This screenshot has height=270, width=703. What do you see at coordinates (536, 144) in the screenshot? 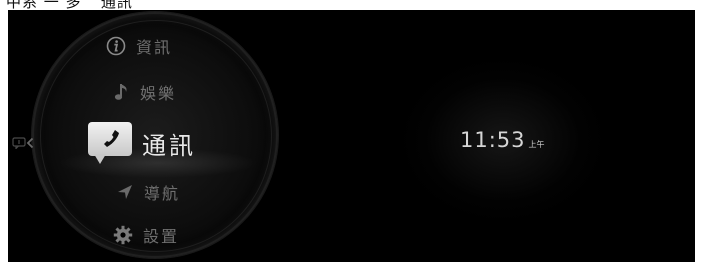
I see `clock-ampm: 上午` at bounding box center [536, 144].